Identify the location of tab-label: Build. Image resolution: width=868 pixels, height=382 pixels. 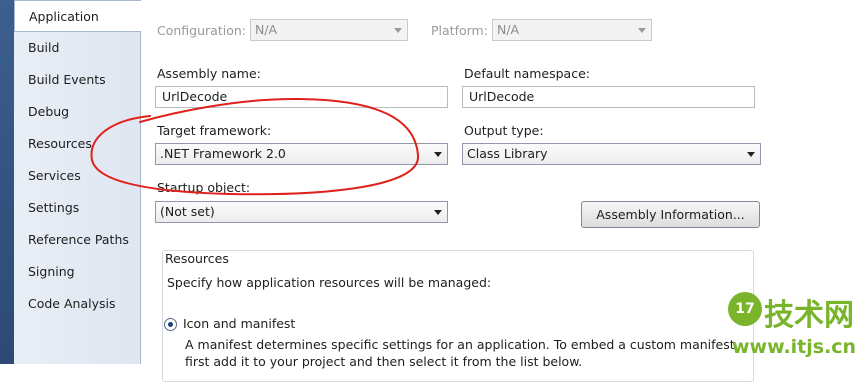
(44, 47).